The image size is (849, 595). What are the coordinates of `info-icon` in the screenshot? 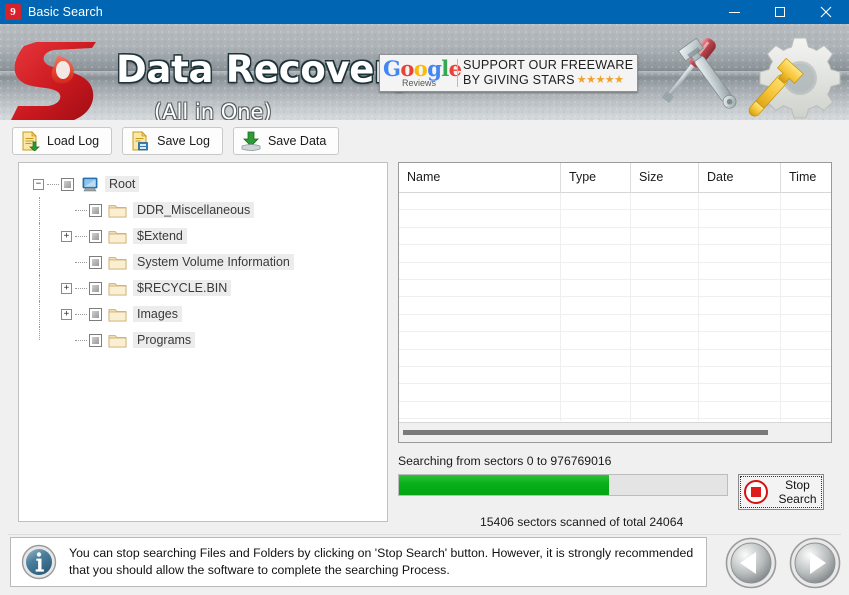 It's located at (39, 562).